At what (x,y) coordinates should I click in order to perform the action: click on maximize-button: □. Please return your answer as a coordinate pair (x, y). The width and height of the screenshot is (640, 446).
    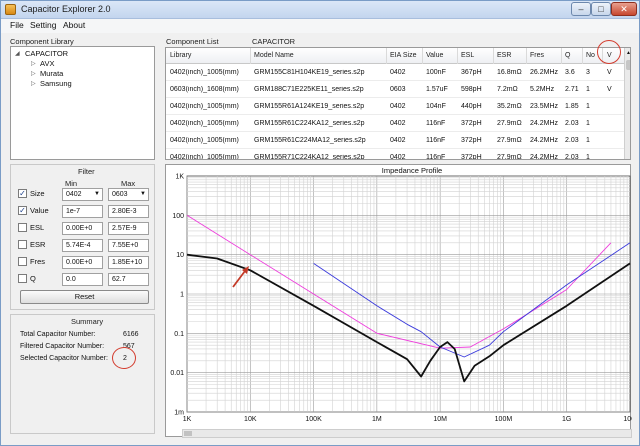
    Looking at the image, I should click on (601, 9).